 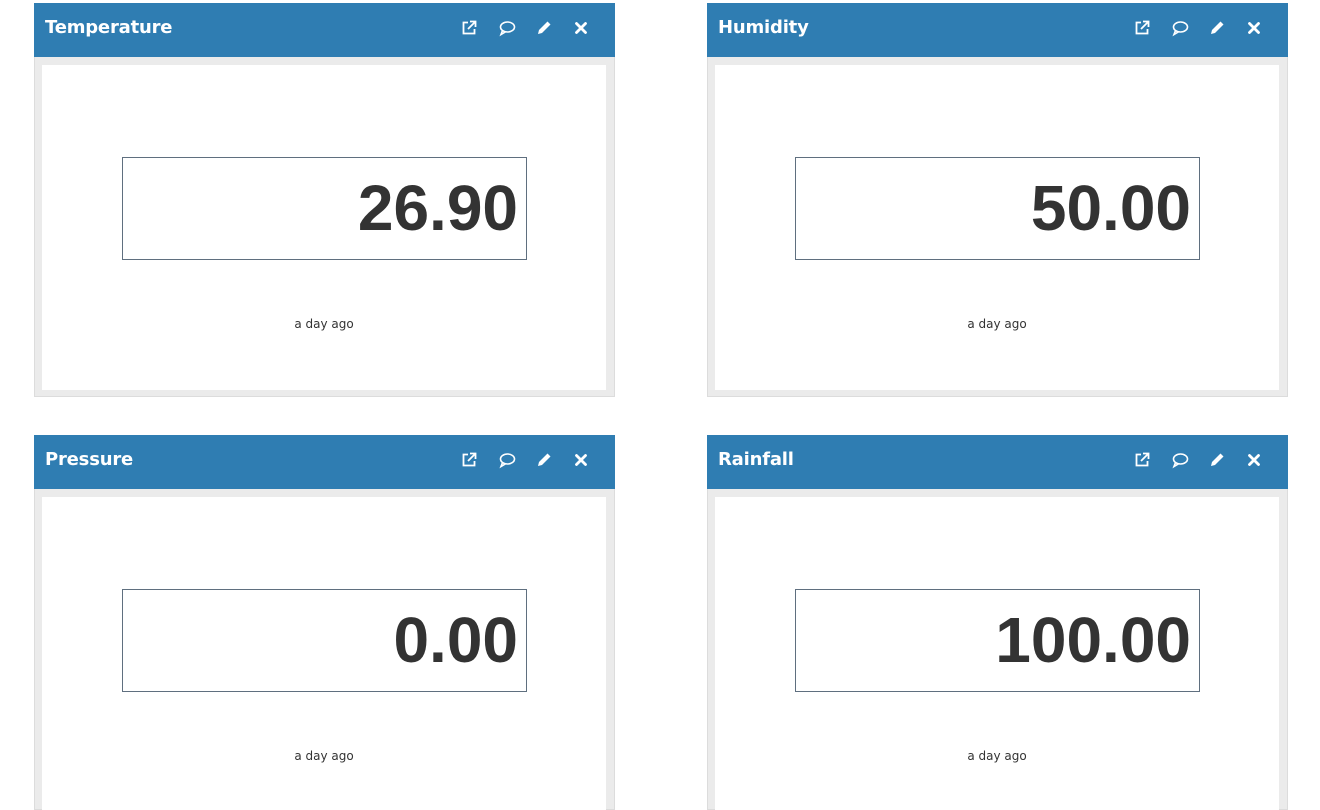 What do you see at coordinates (324, 640) in the screenshot?
I see `value-display: 0.00` at bounding box center [324, 640].